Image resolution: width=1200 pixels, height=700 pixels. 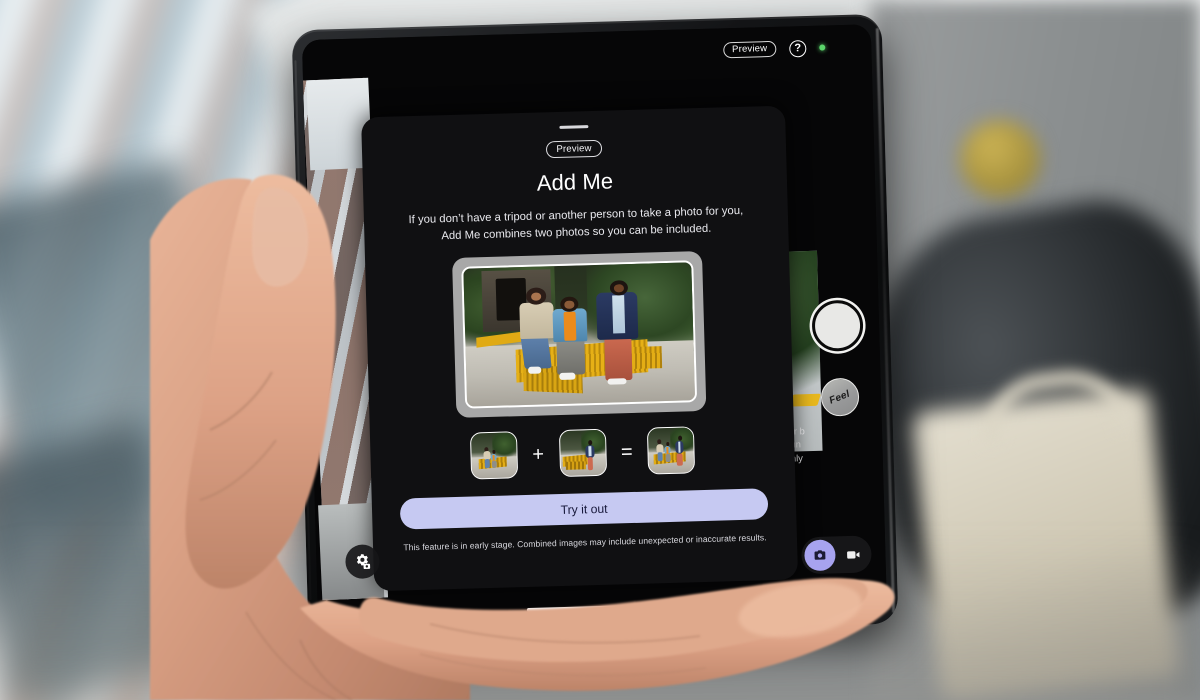 I want to click on preview-badge-sheet: Preview, so click(x=574, y=149).